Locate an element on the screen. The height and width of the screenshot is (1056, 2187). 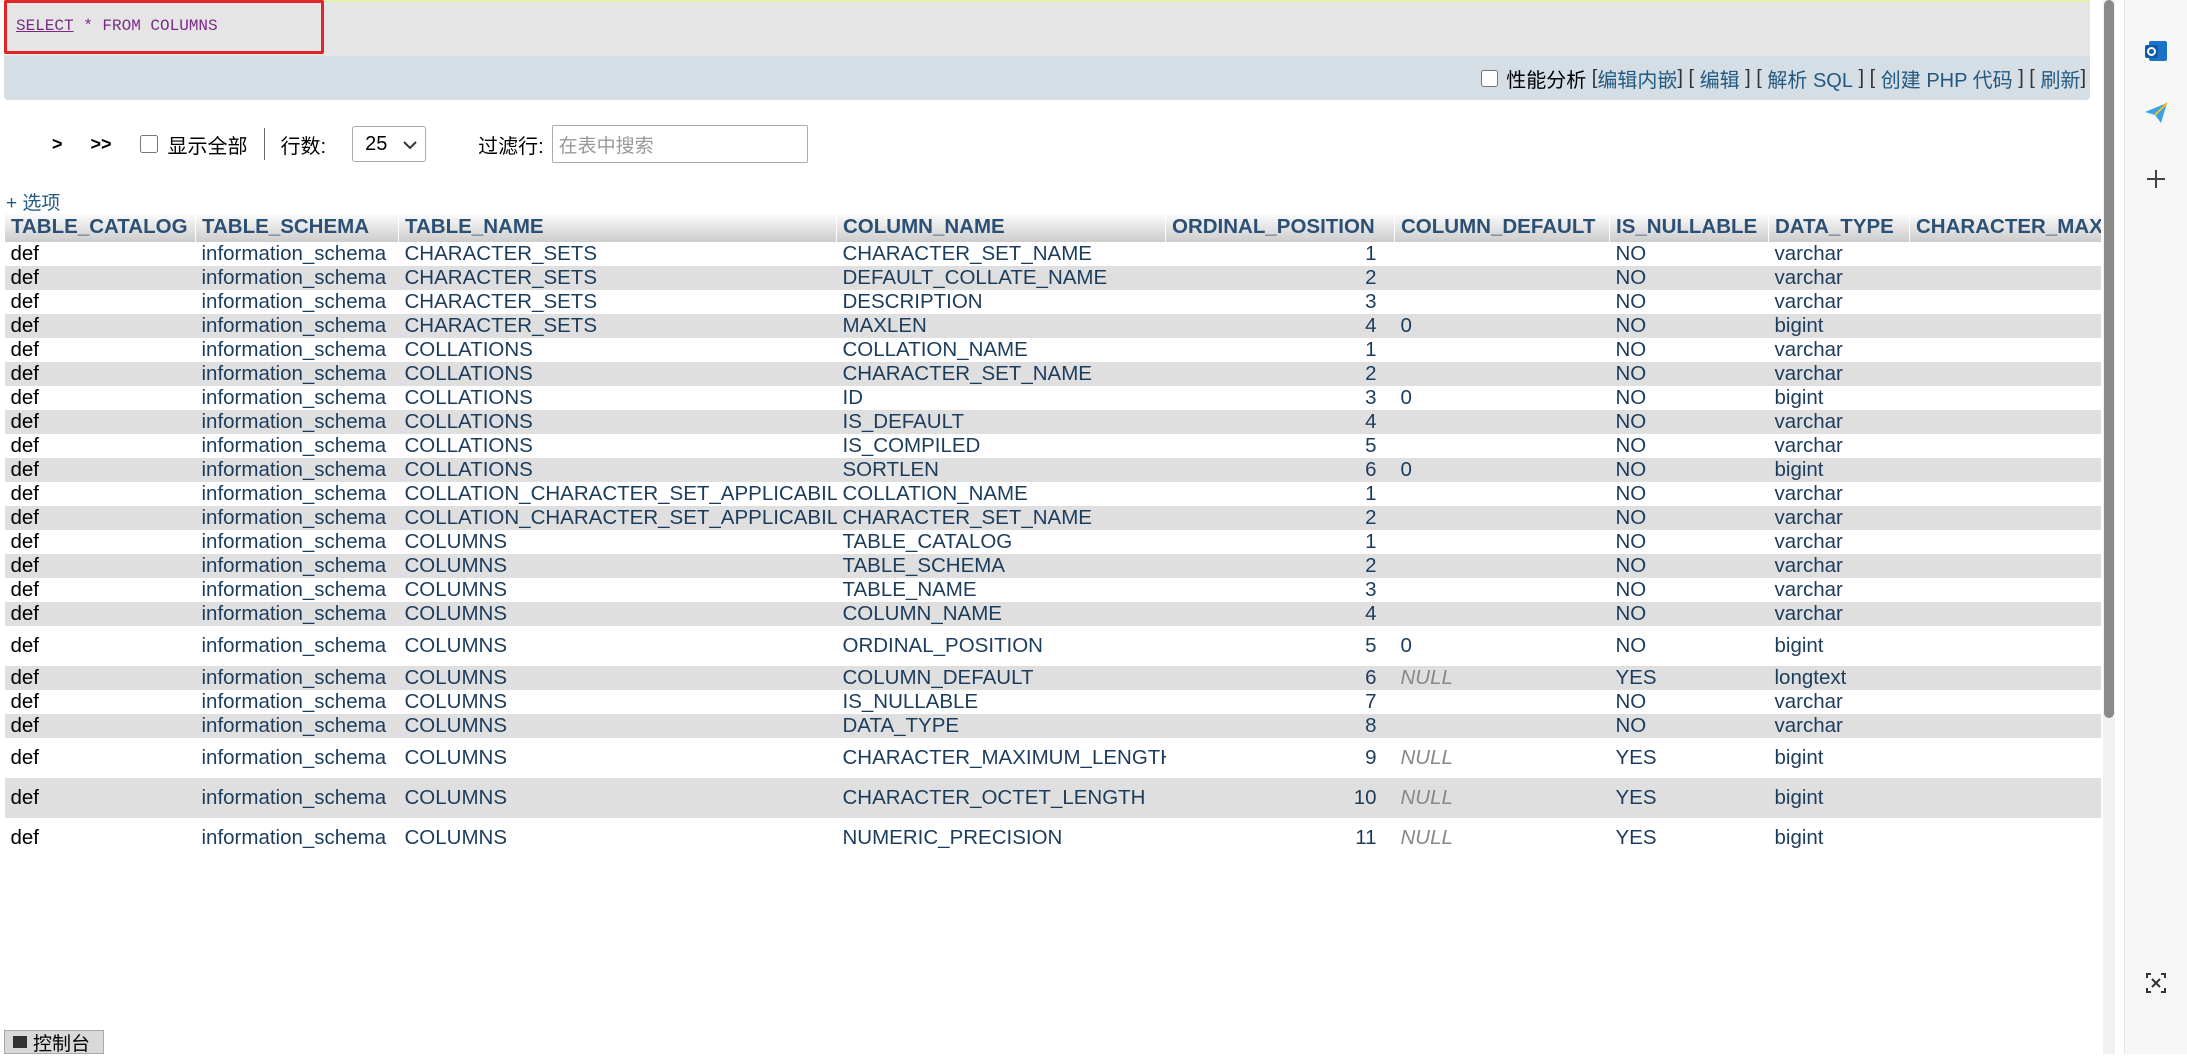
plus-icon is located at coordinates (2156, 179).